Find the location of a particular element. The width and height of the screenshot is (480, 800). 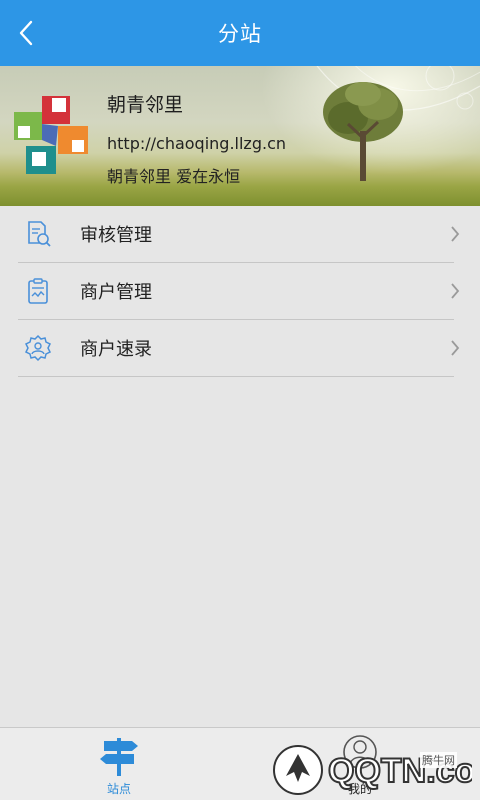

menu-item-label: 商户速录 is located at coordinates (116, 349).